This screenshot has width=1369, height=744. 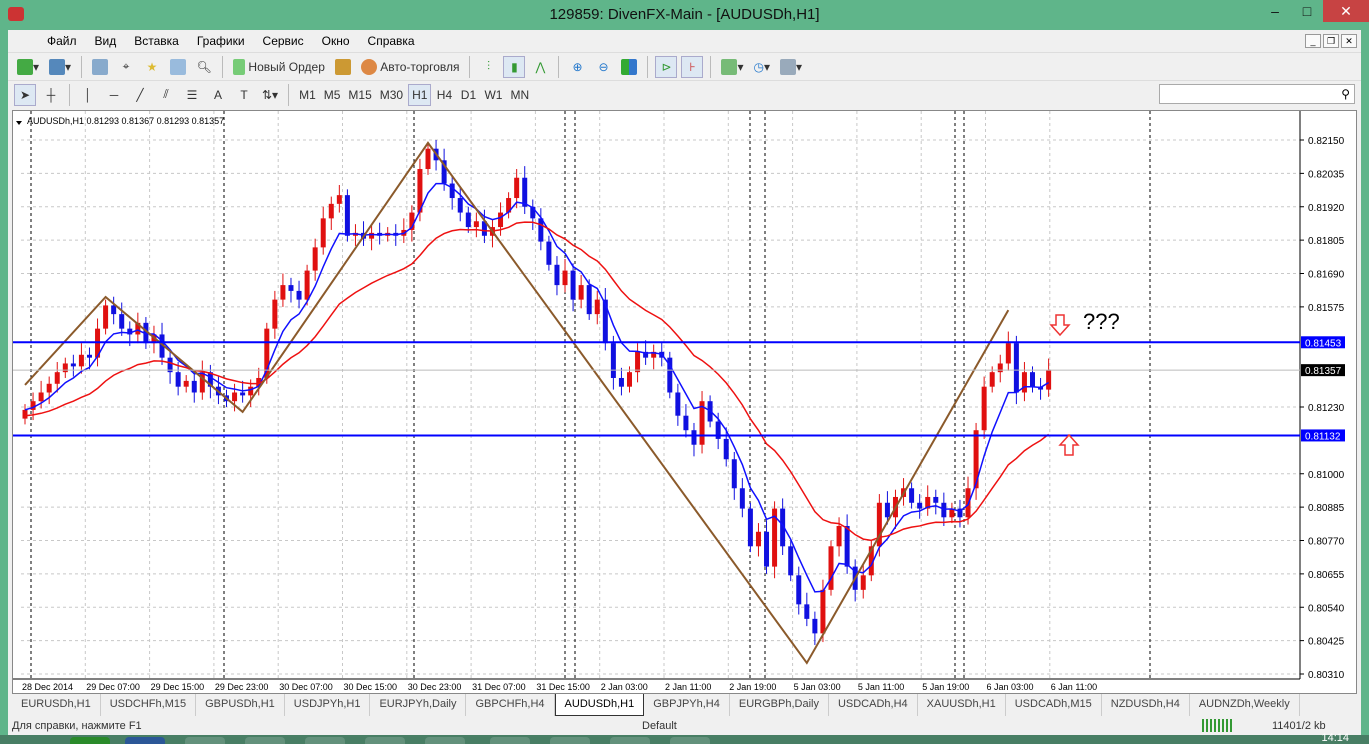 What do you see at coordinates (779, 705) in the screenshot?
I see `chart-tab: EURGBPh,Daily` at bounding box center [779, 705].